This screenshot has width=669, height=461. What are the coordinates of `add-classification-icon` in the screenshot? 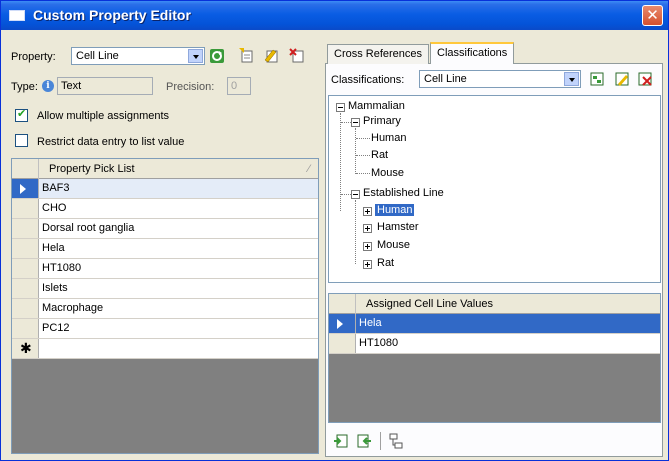 It's located at (597, 79).